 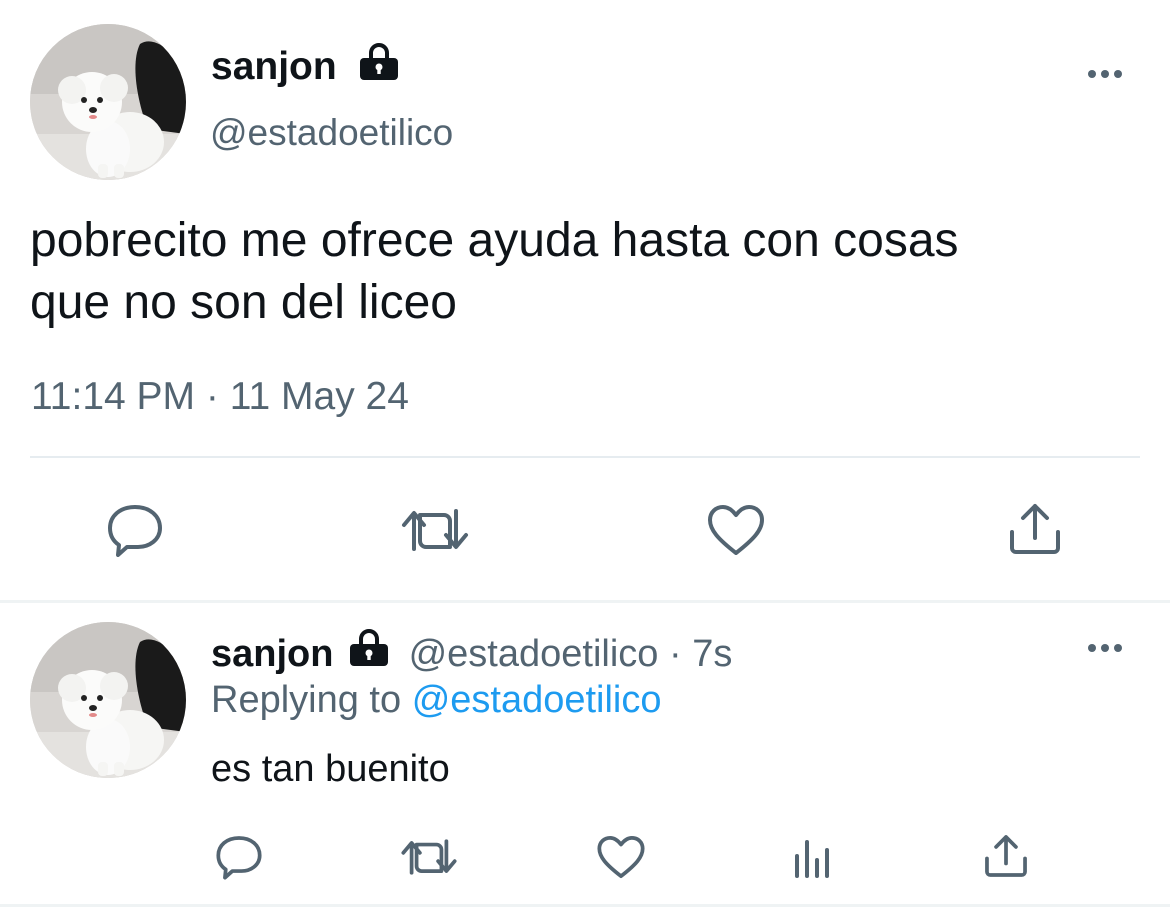 I want to click on divider, so click(x=585, y=457).